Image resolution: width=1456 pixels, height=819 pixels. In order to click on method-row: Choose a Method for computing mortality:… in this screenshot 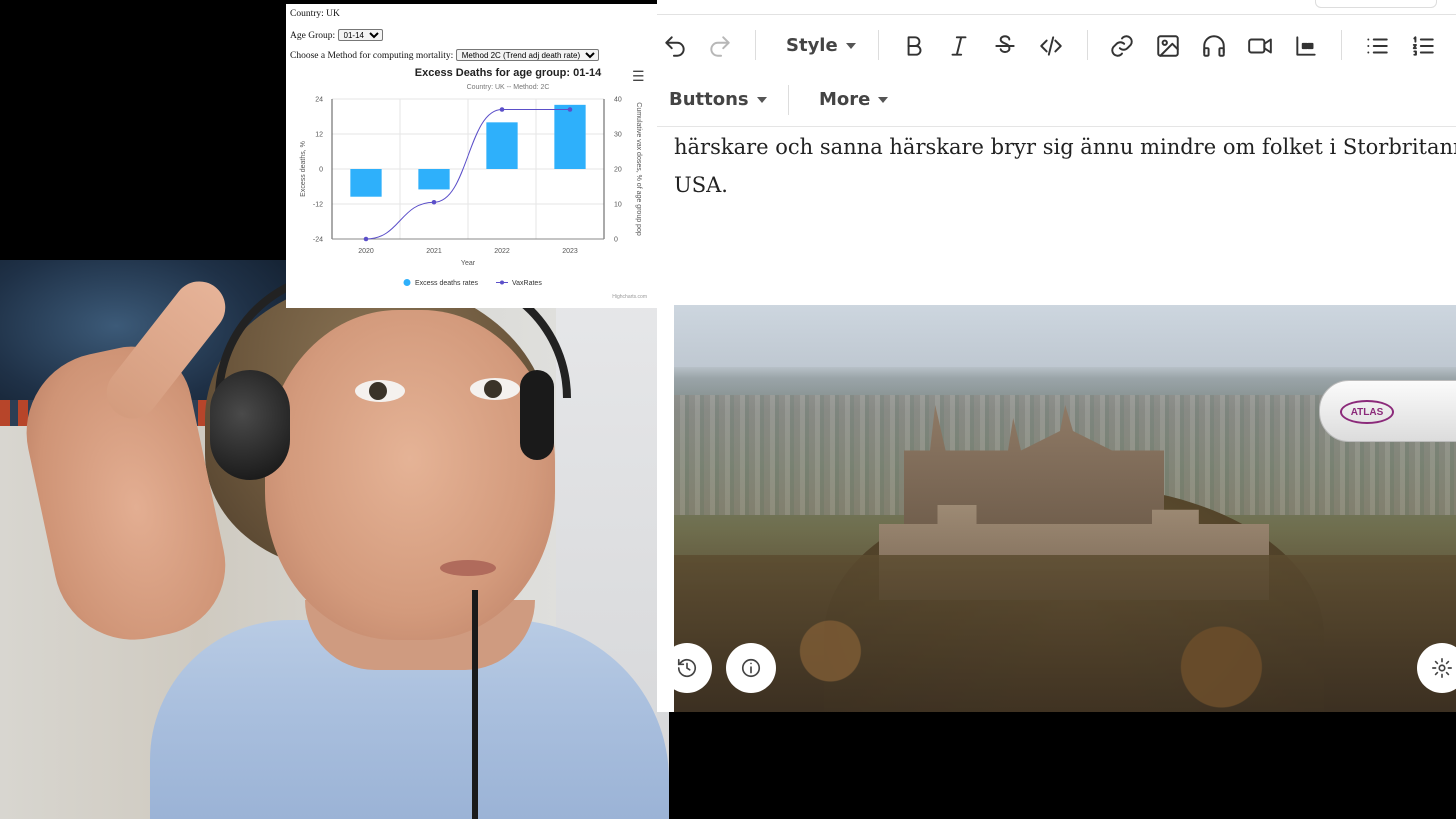, I will do `click(444, 55)`.